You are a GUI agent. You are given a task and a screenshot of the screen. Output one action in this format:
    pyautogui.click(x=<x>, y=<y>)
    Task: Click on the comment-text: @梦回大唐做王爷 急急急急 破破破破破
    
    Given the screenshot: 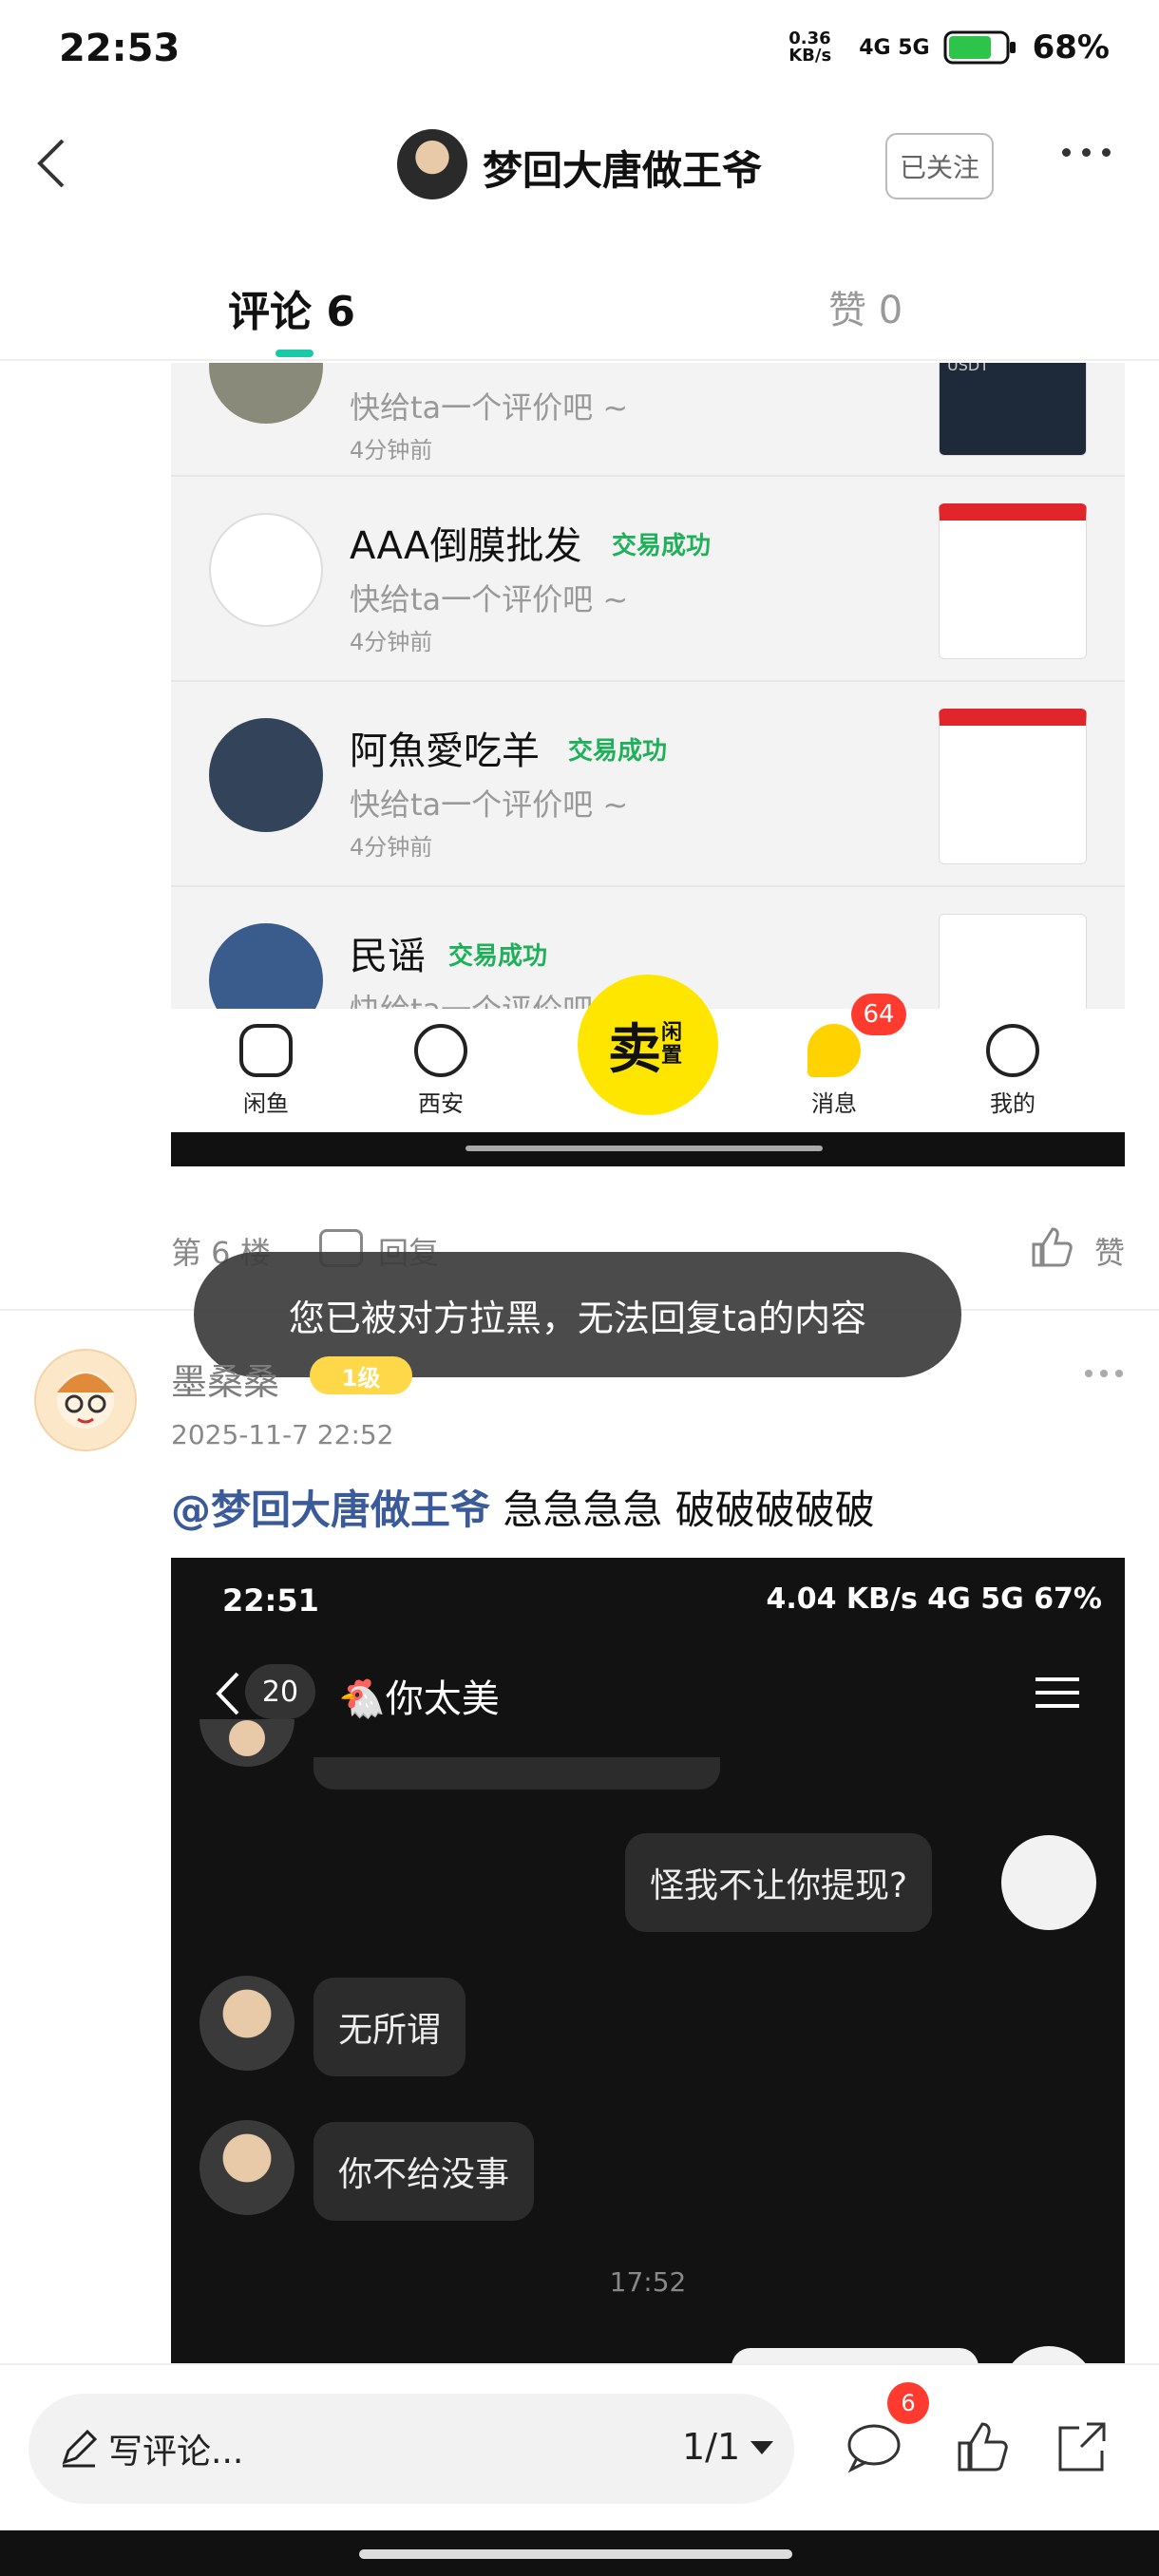 What is the action you would take?
    pyautogui.click(x=523, y=1507)
    